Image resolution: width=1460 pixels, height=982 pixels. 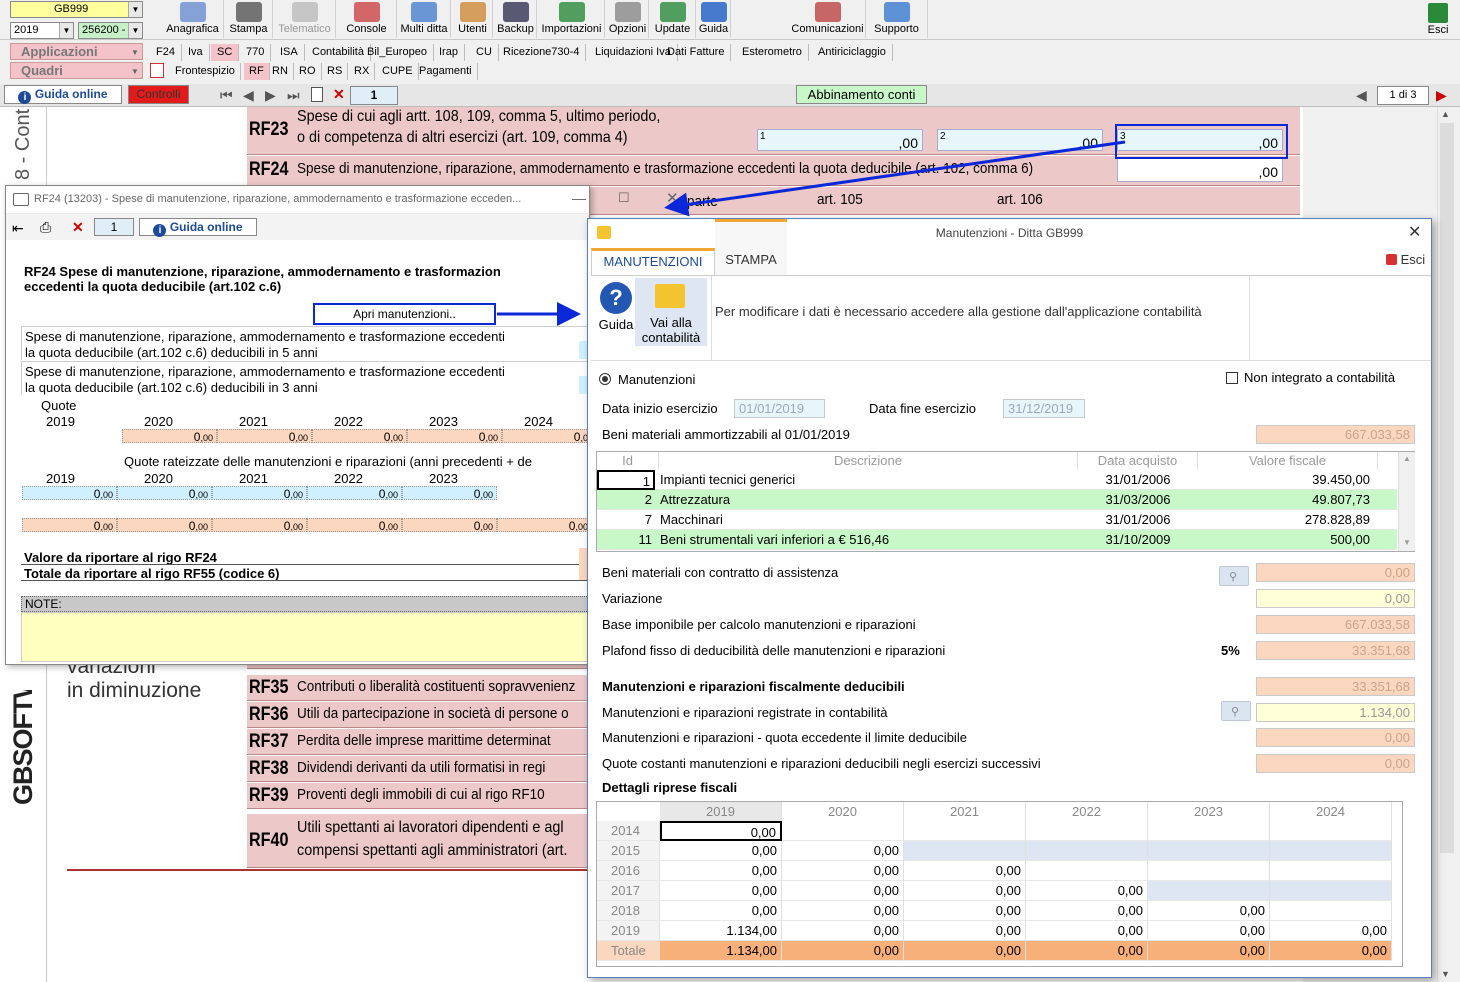 I want to click on app-tab-sc: SC, so click(x=225, y=52).